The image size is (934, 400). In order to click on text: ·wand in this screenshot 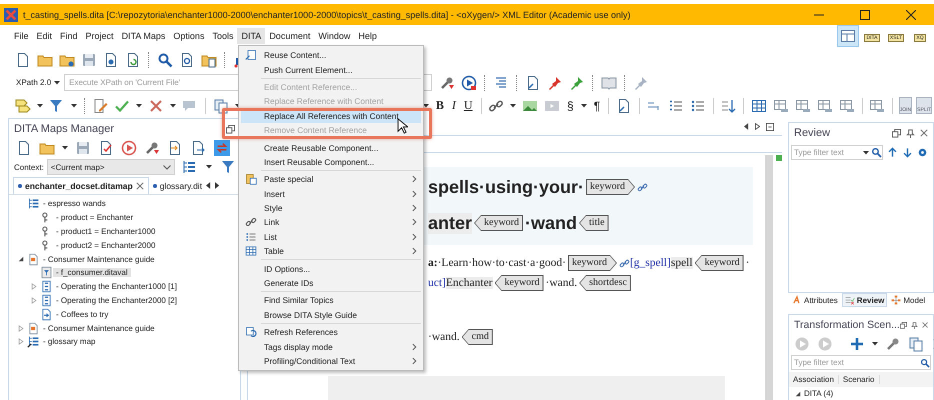, I will do `click(551, 223)`.